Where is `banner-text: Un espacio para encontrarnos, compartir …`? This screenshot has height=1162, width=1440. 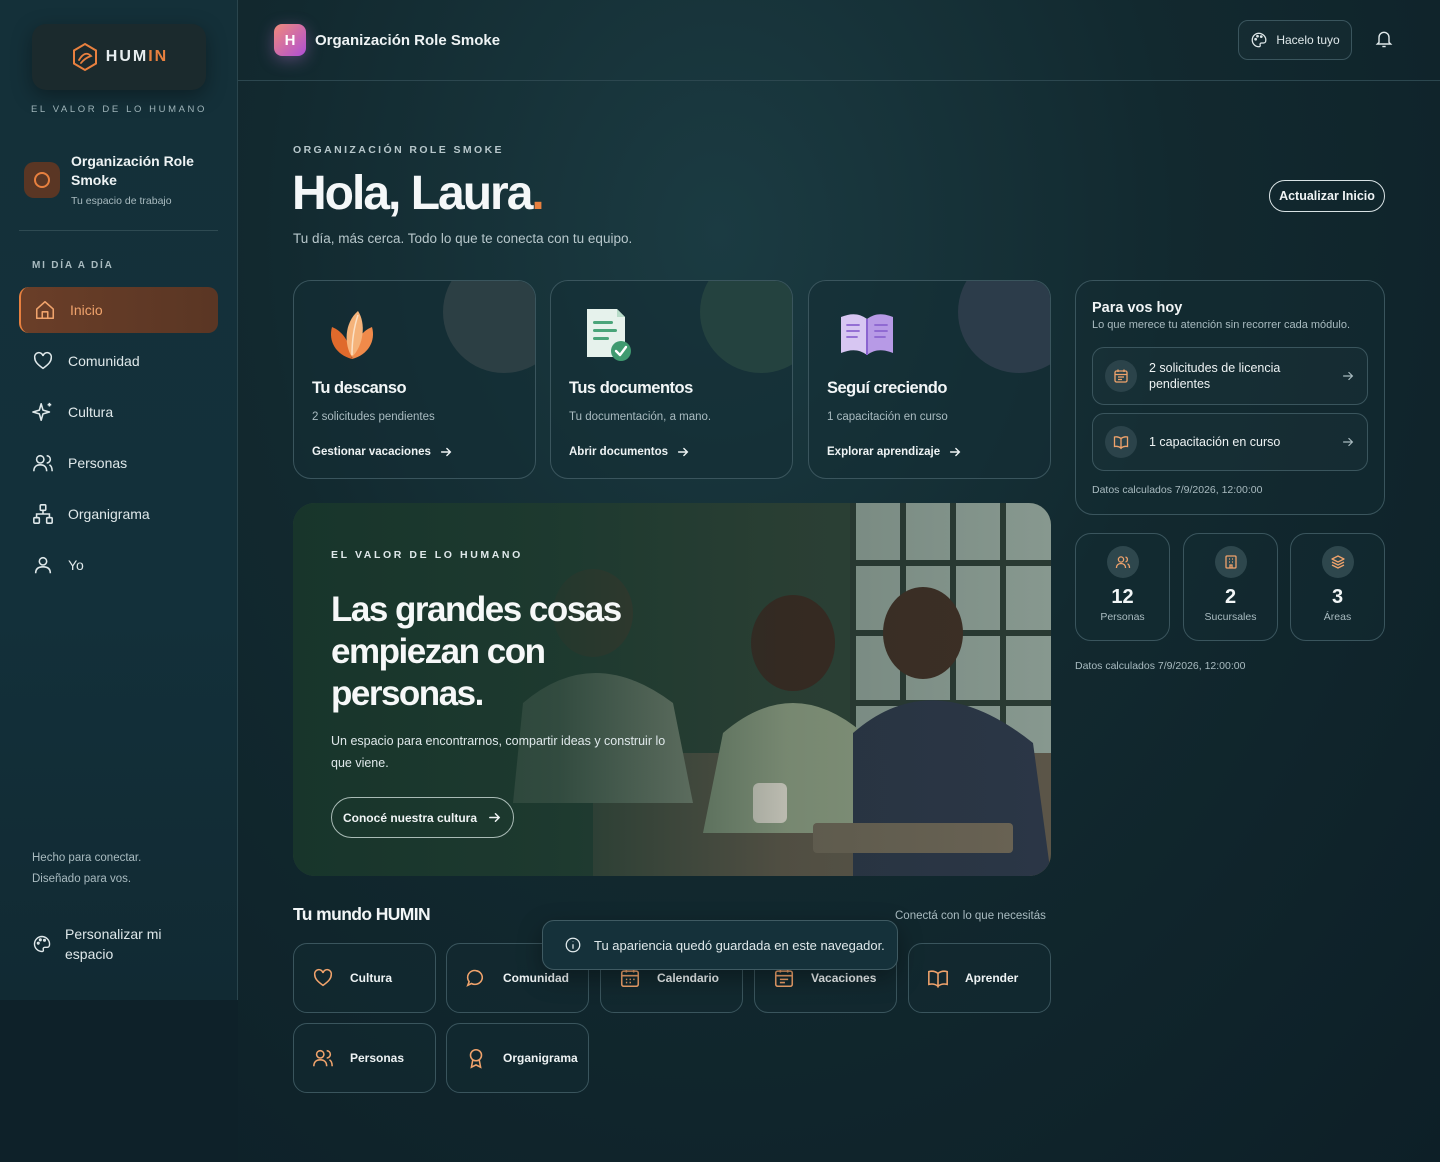 banner-text: Un espacio para encontrarnos, compartir … is located at coordinates (498, 752).